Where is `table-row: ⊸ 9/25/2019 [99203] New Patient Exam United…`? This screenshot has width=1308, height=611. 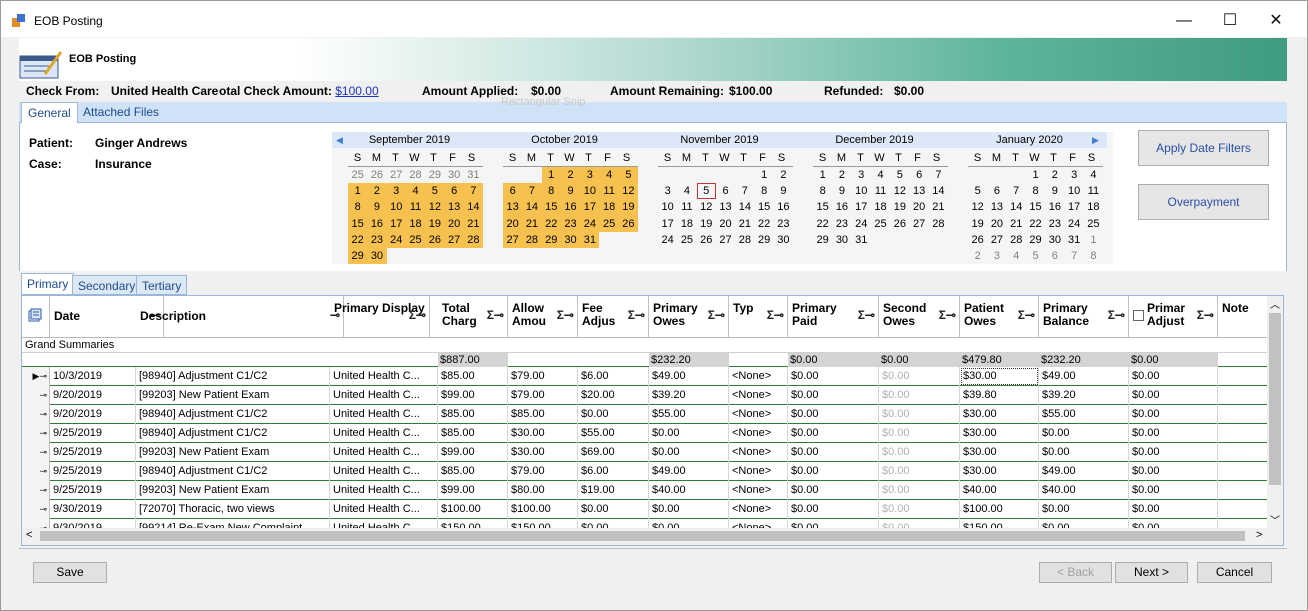 table-row: ⊸ 9/25/2019 [99203] New Patient Exam United… is located at coordinates (645, 452).